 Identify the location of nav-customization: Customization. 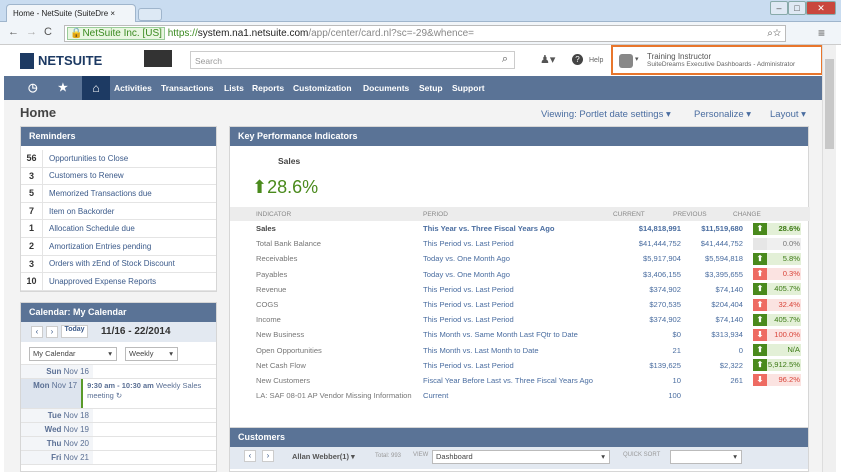
(322, 88).